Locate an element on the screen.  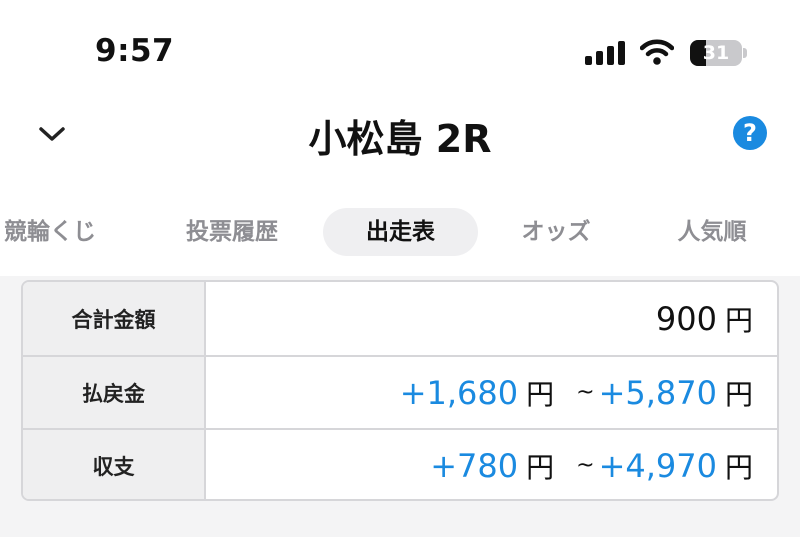
row-value: 900 円 is located at coordinates (492, 318).